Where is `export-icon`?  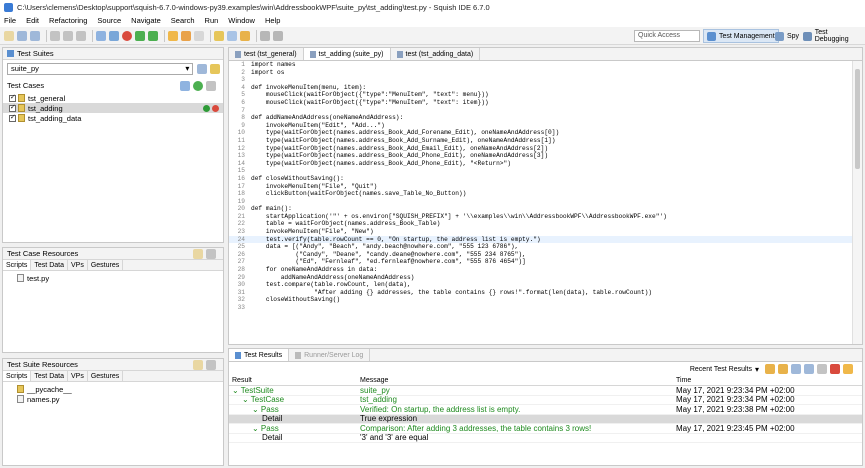 export-icon is located at coordinates (848, 369).